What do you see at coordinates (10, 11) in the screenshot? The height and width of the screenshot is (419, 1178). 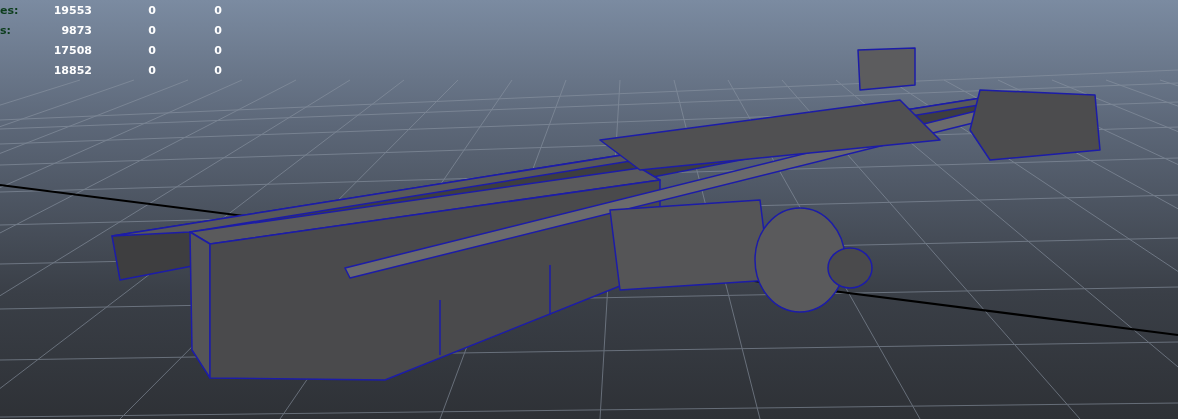 I see `hud-label: es:` at bounding box center [10, 11].